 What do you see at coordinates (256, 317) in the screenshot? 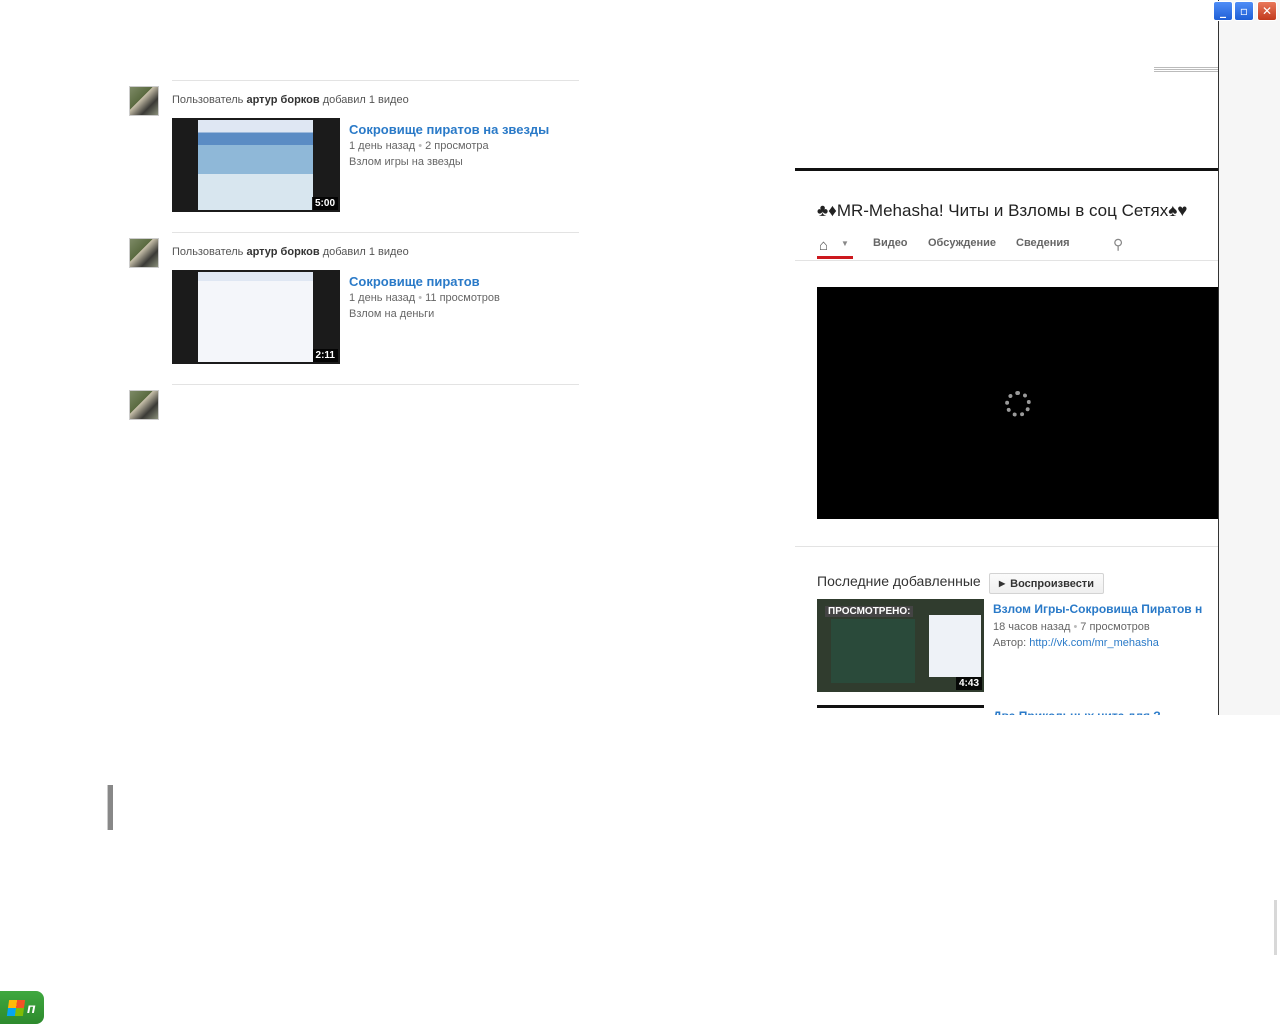
I see `video-thumbnail: 2:11` at bounding box center [256, 317].